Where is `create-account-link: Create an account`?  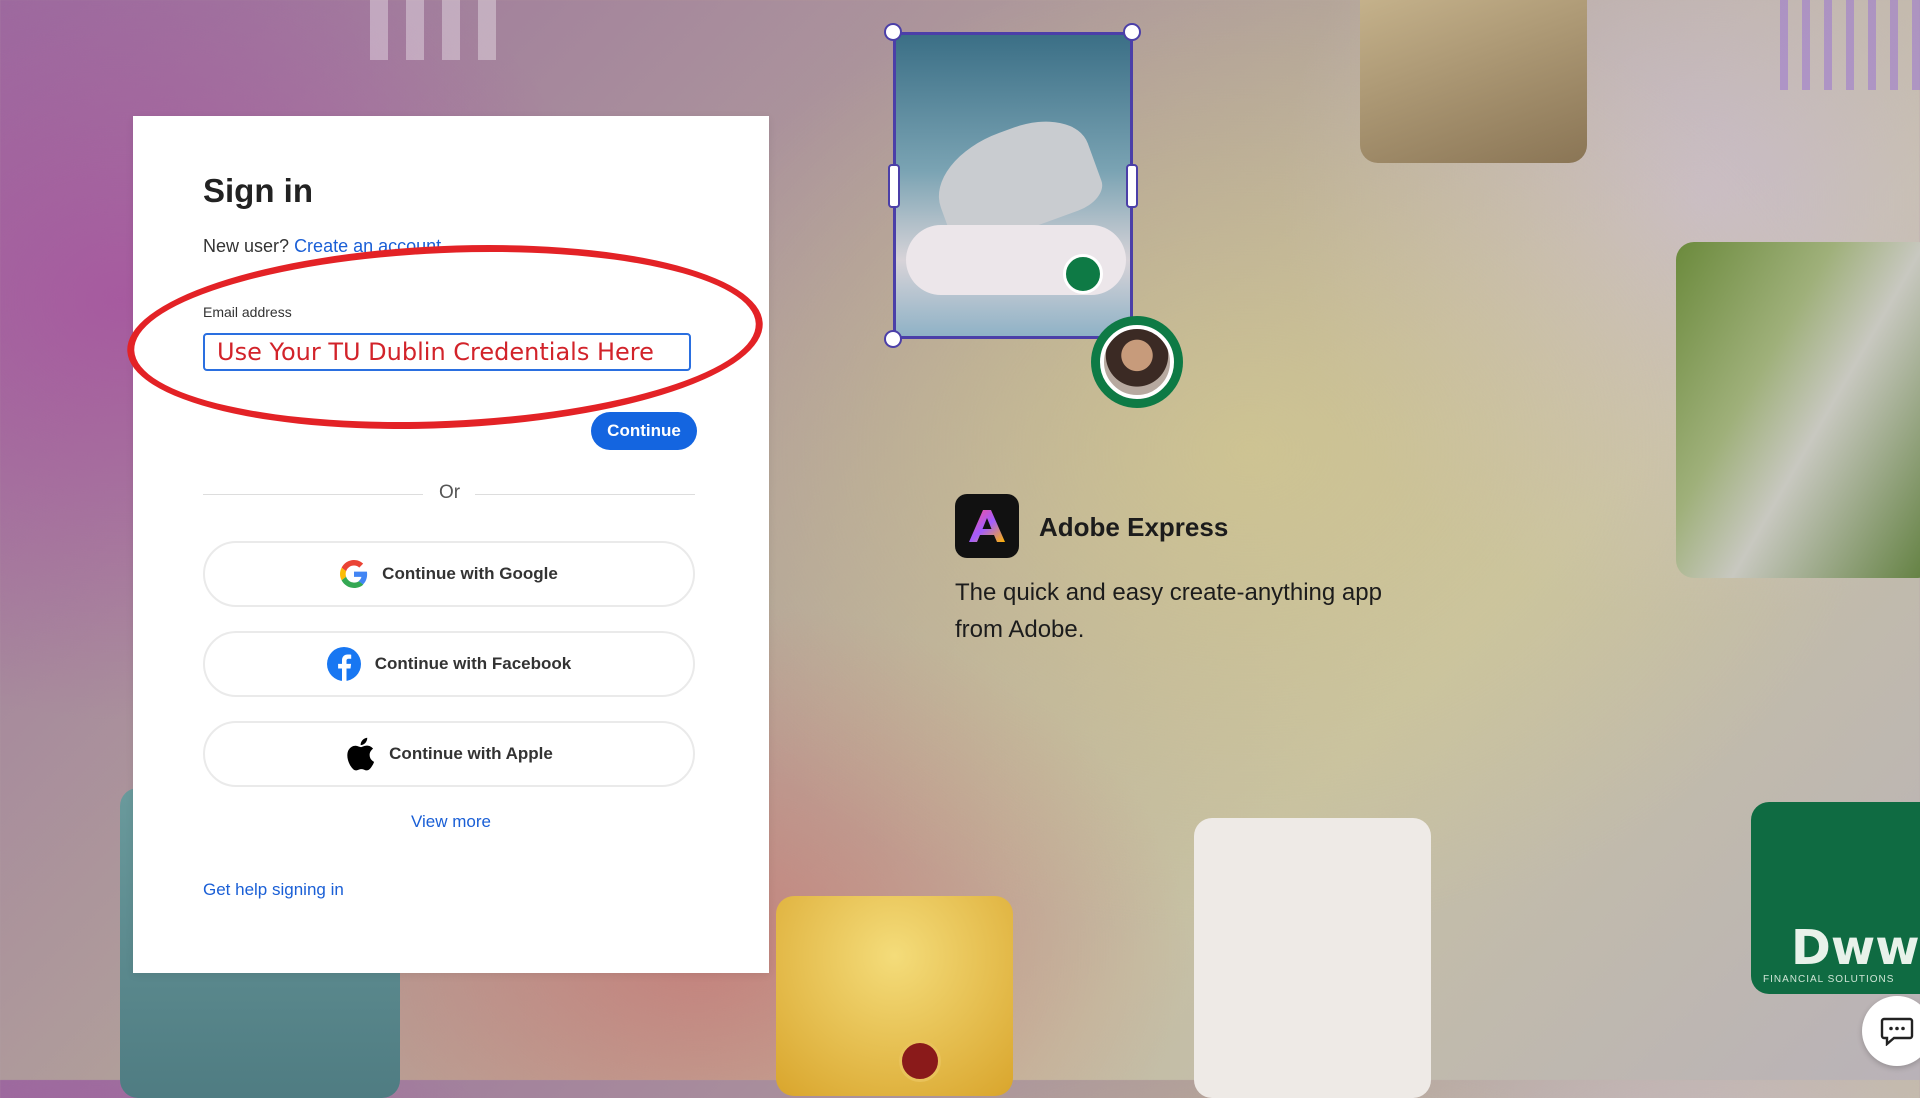 create-account-link: Create an account is located at coordinates (367, 246).